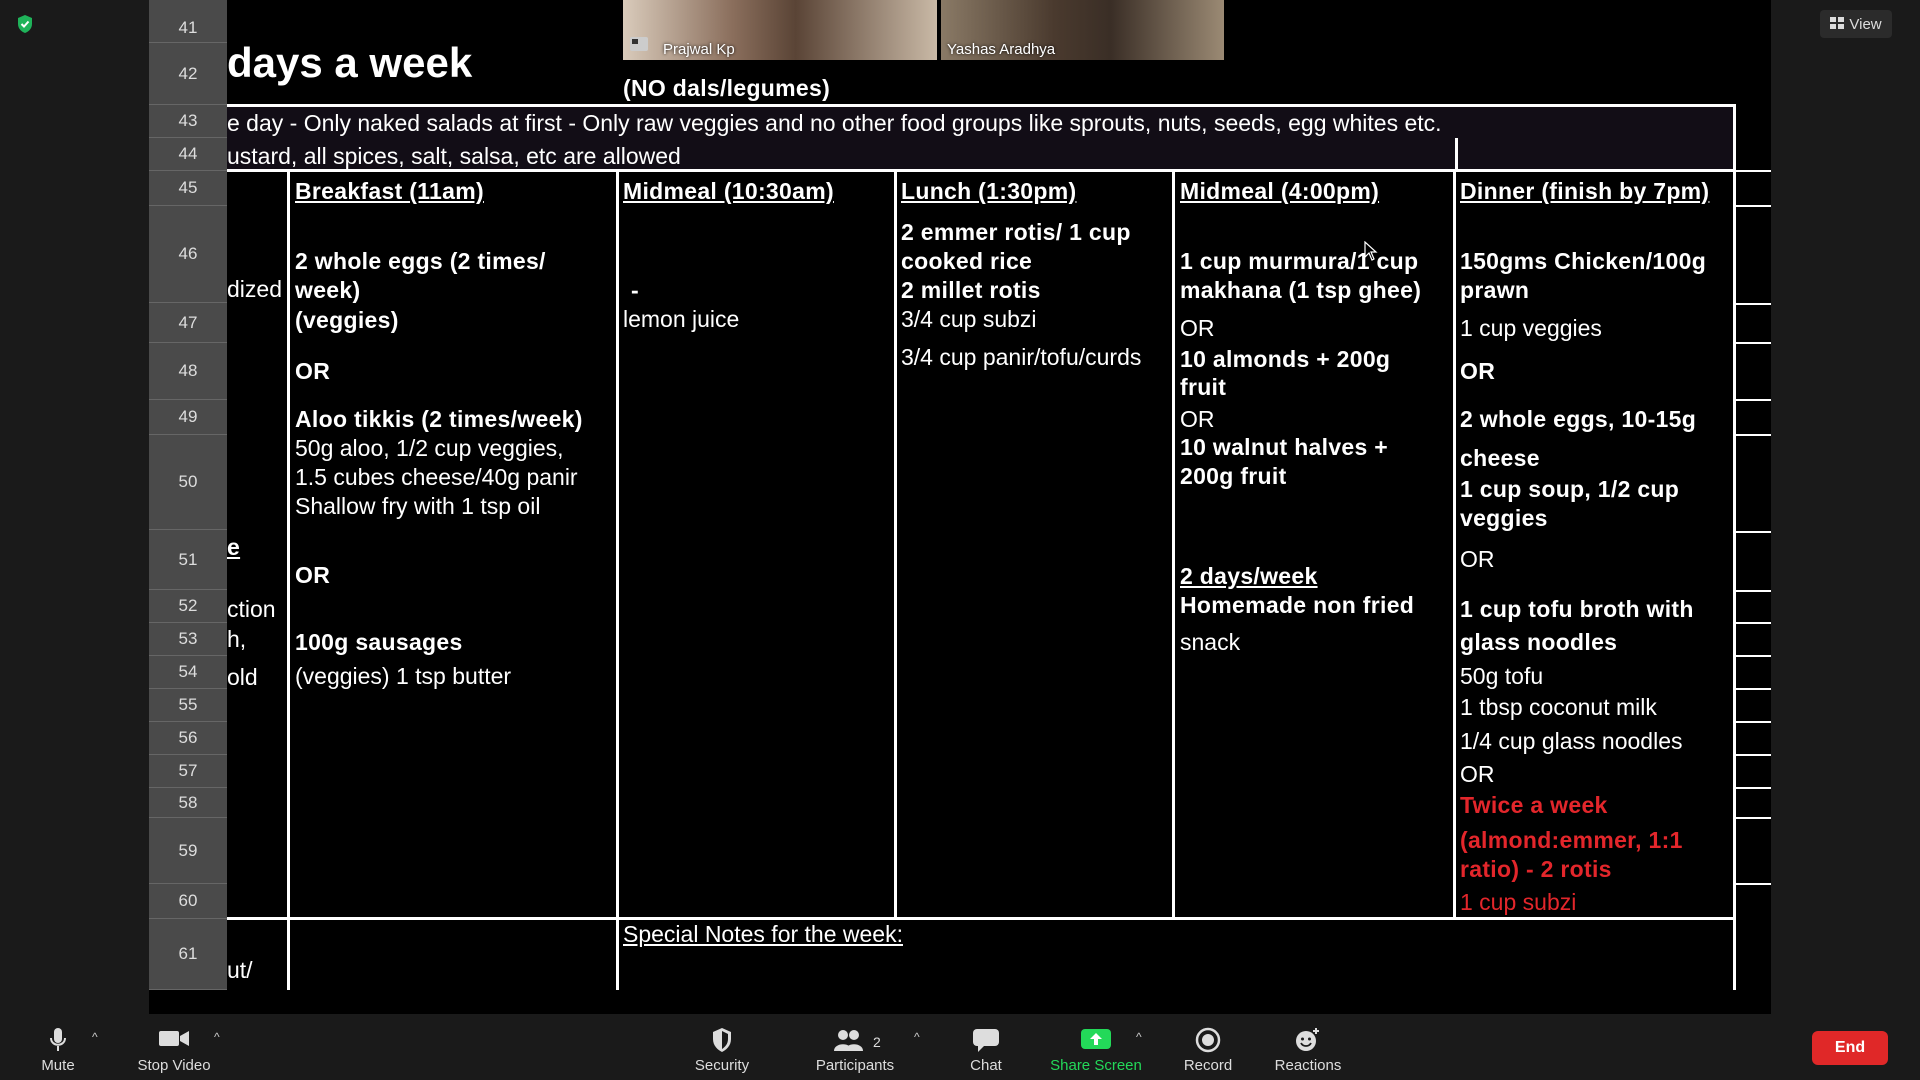 The width and height of the screenshot is (1920, 1080). I want to click on view-button: View, so click(1856, 24).